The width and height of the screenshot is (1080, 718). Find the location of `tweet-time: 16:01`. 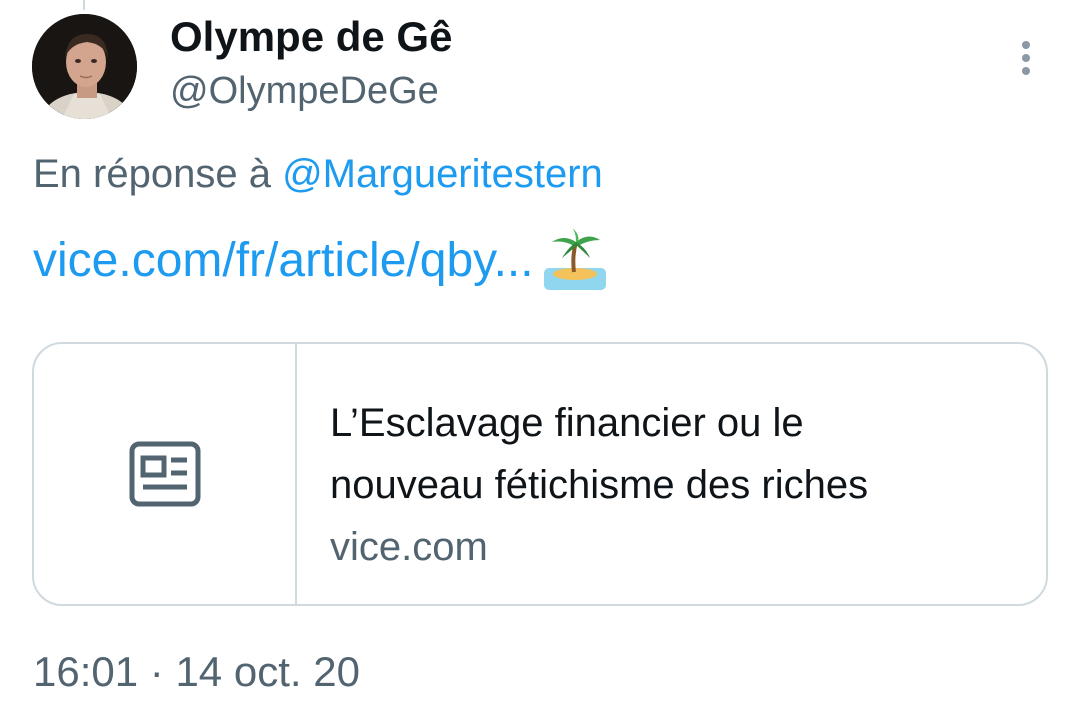

tweet-time: 16:01 is located at coordinates (85, 671).